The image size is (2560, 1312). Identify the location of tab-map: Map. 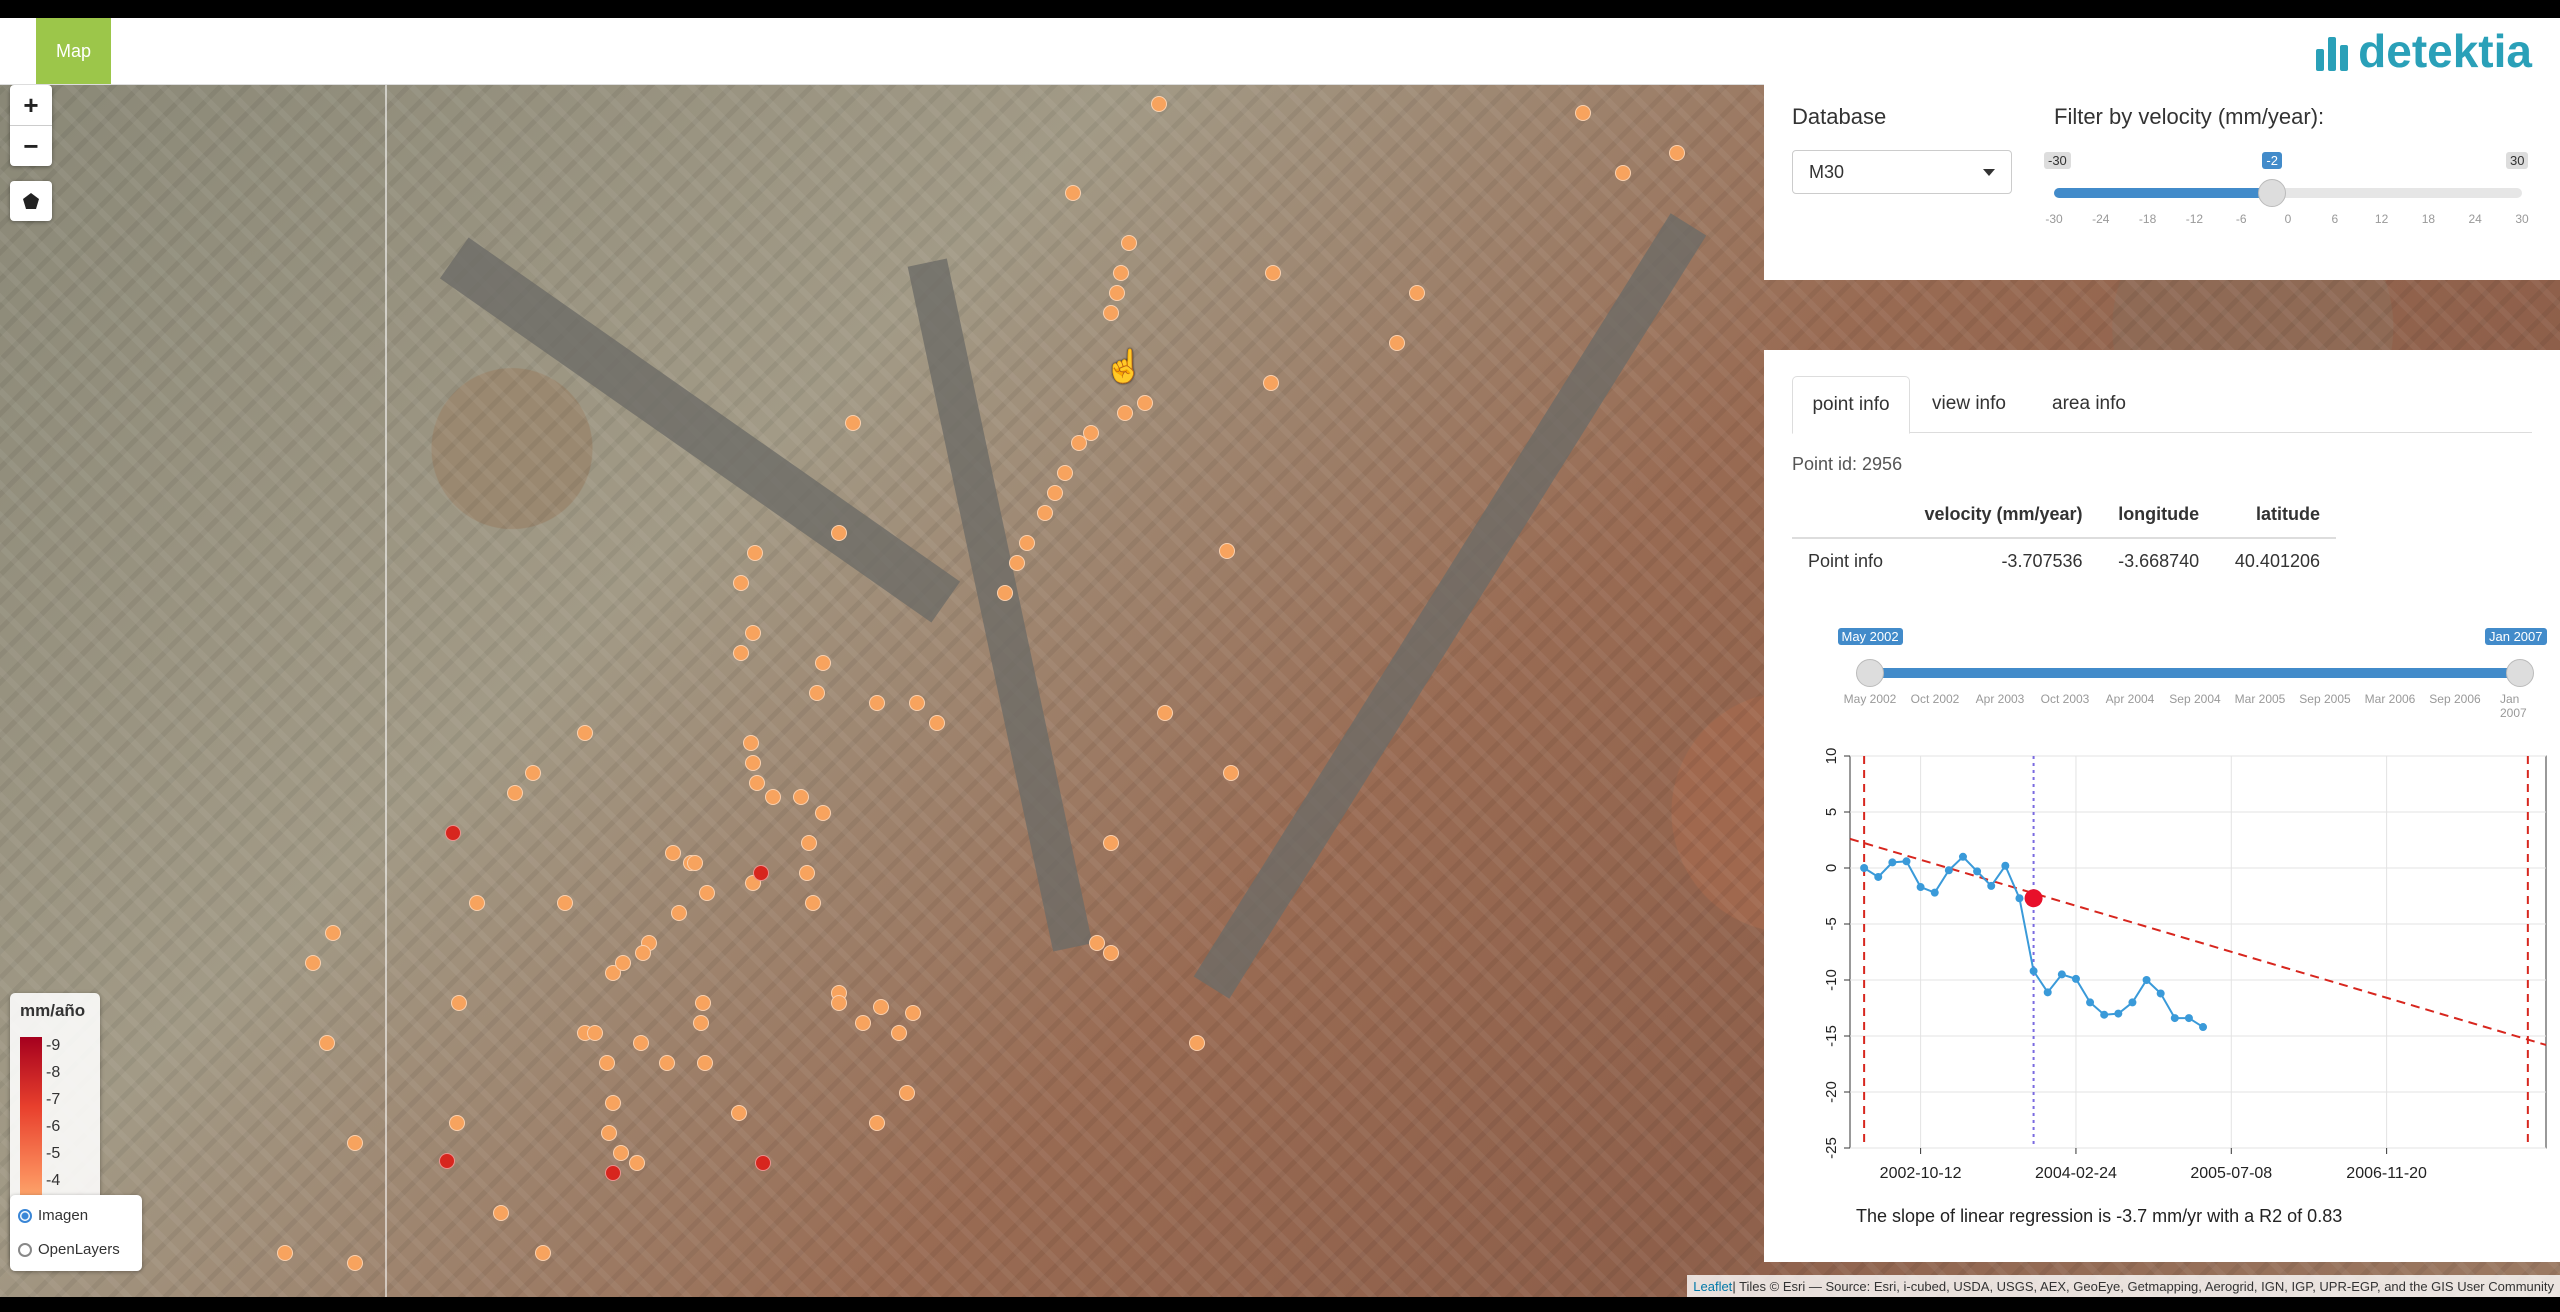
(73, 51).